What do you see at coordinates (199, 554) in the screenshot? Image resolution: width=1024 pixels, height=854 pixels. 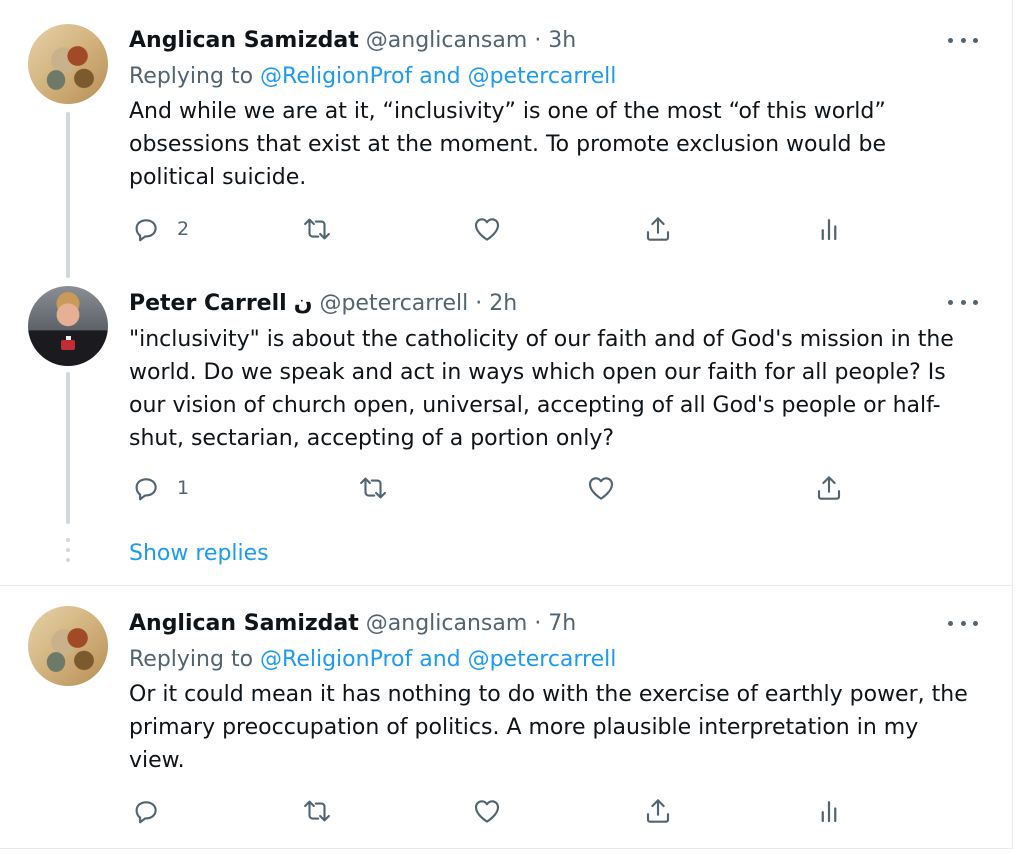 I see `show-replies-link: Show replies` at bounding box center [199, 554].